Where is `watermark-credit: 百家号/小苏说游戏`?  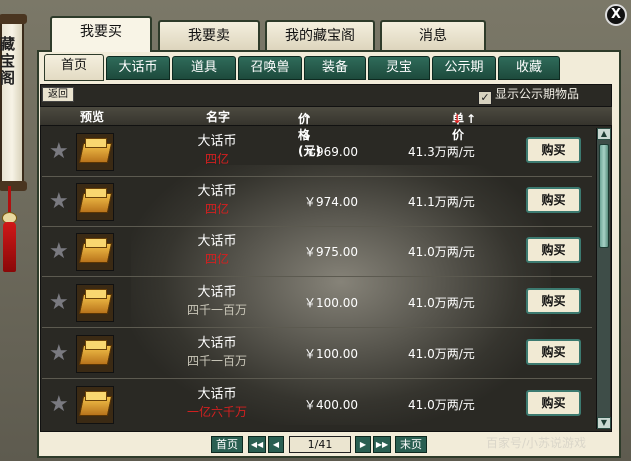
watermark-credit: 百家号/小苏说游戏 is located at coordinates (536, 443).